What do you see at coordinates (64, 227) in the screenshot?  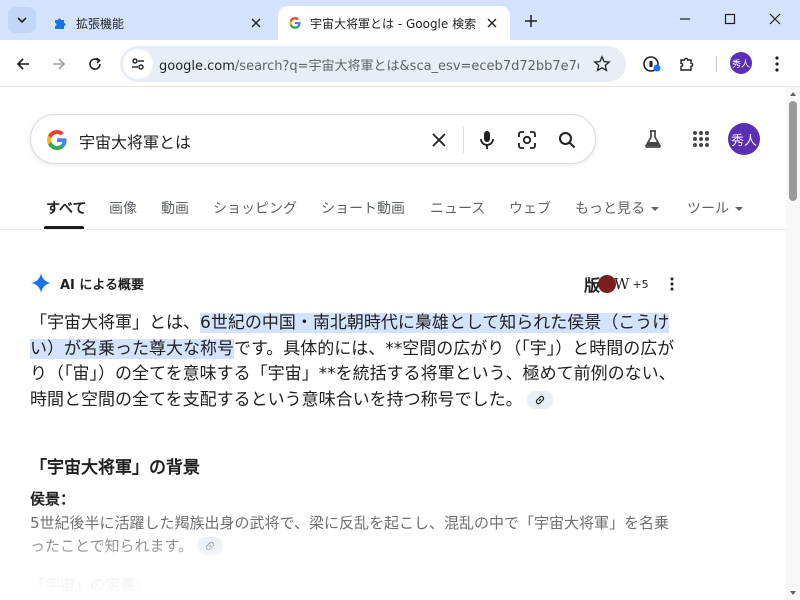 I see `active-tab-indicator` at bounding box center [64, 227].